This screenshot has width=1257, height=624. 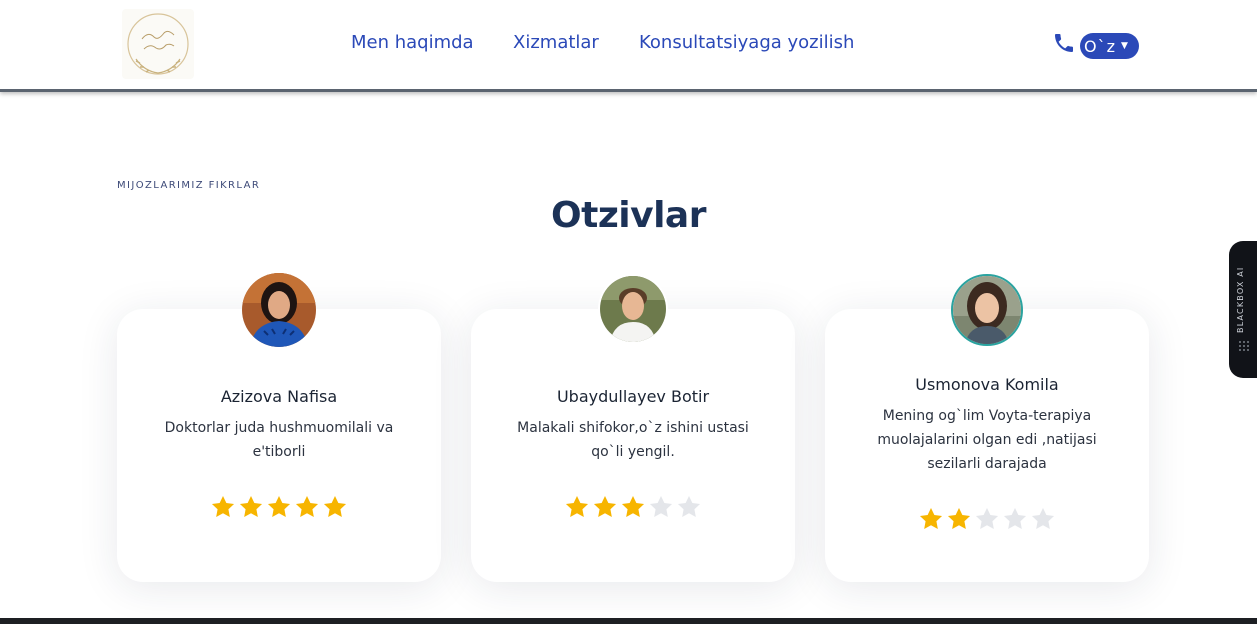 I want to click on brand-logo, so click(x=158, y=44).